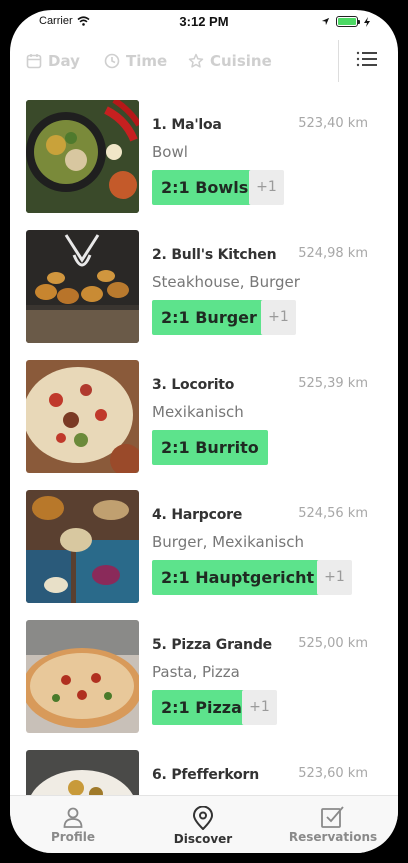  Describe the element at coordinates (333, 253) in the screenshot. I see `restaurant-distance: 524,98 km` at that location.